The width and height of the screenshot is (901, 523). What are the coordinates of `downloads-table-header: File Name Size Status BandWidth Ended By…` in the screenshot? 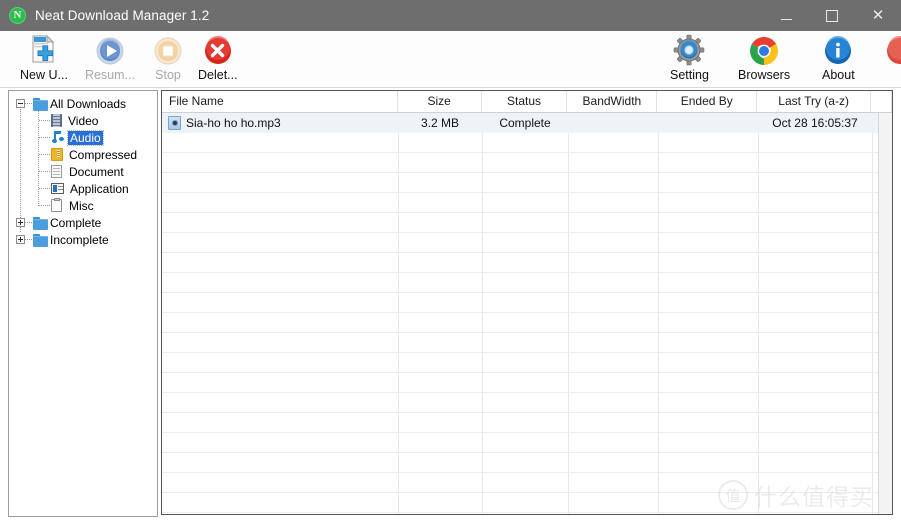 It's located at (527, 102).